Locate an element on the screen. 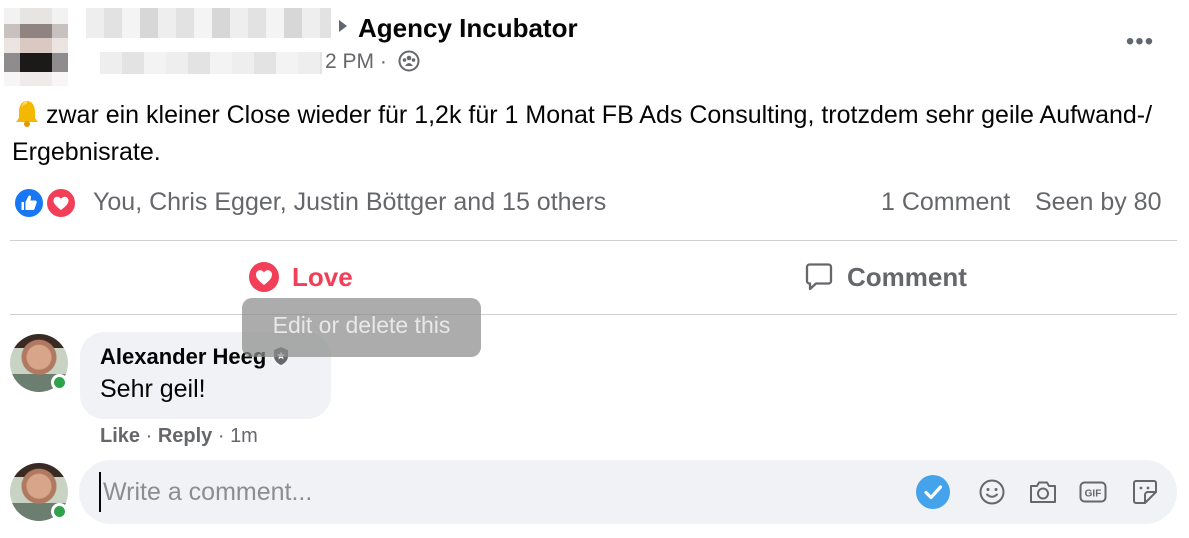  divider-bottom is located at coordinates (593, 314).